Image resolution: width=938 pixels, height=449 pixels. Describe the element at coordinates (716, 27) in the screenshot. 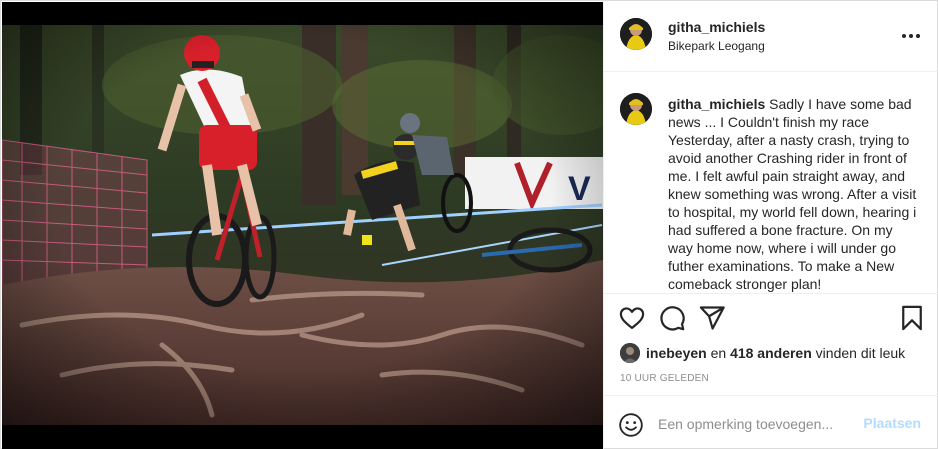

I see `header-username: githa_michiels` at that location.